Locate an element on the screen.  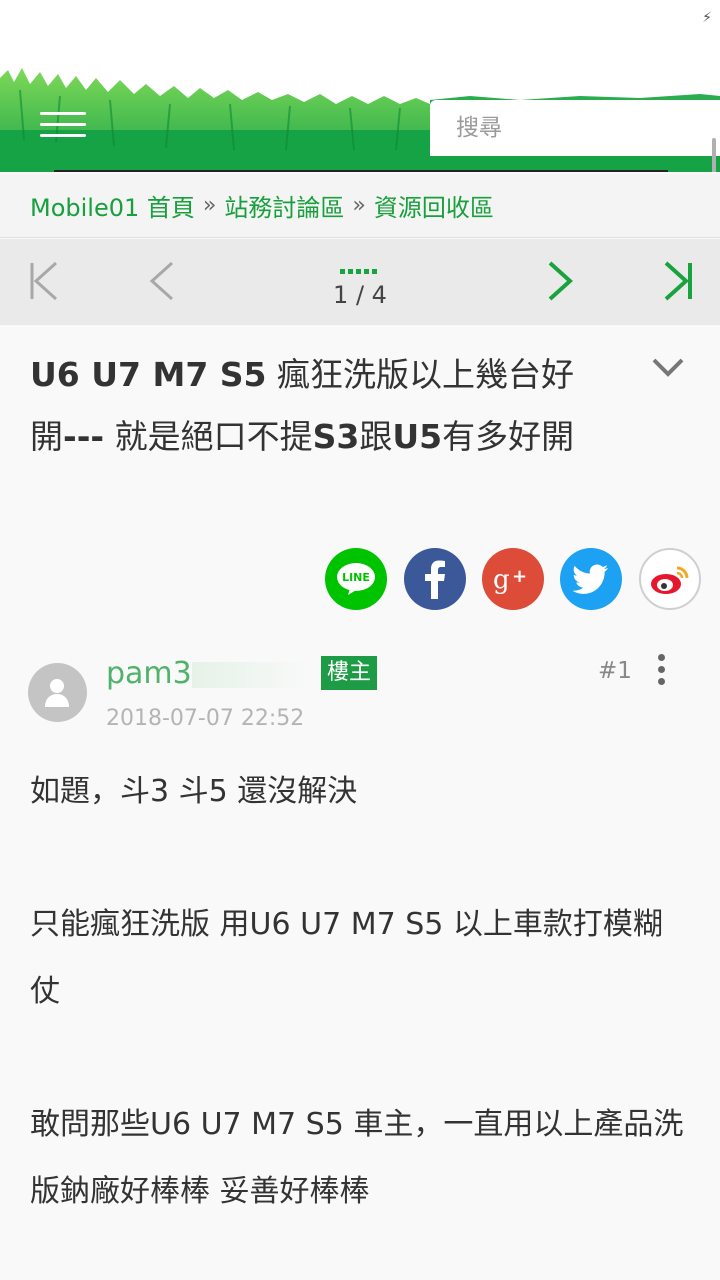
more-options-icon is located at coordinates (661, 672).